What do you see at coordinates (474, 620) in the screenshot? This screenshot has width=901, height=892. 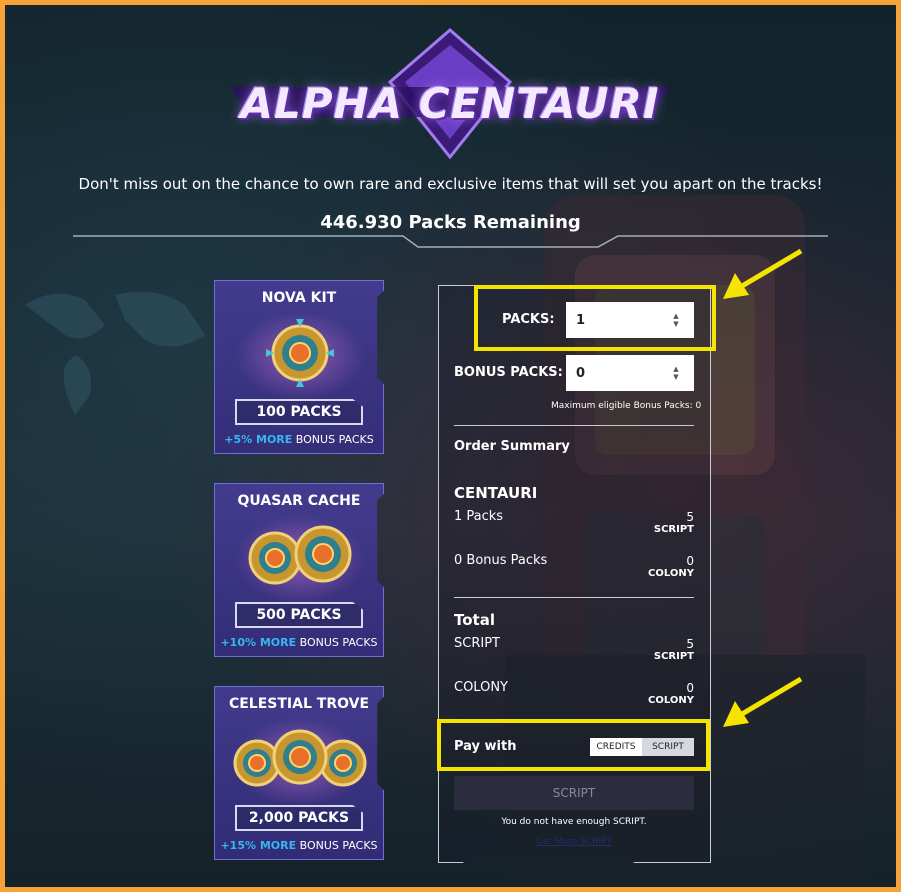 I see `total-title: Total` at bounding box center [474, 620].